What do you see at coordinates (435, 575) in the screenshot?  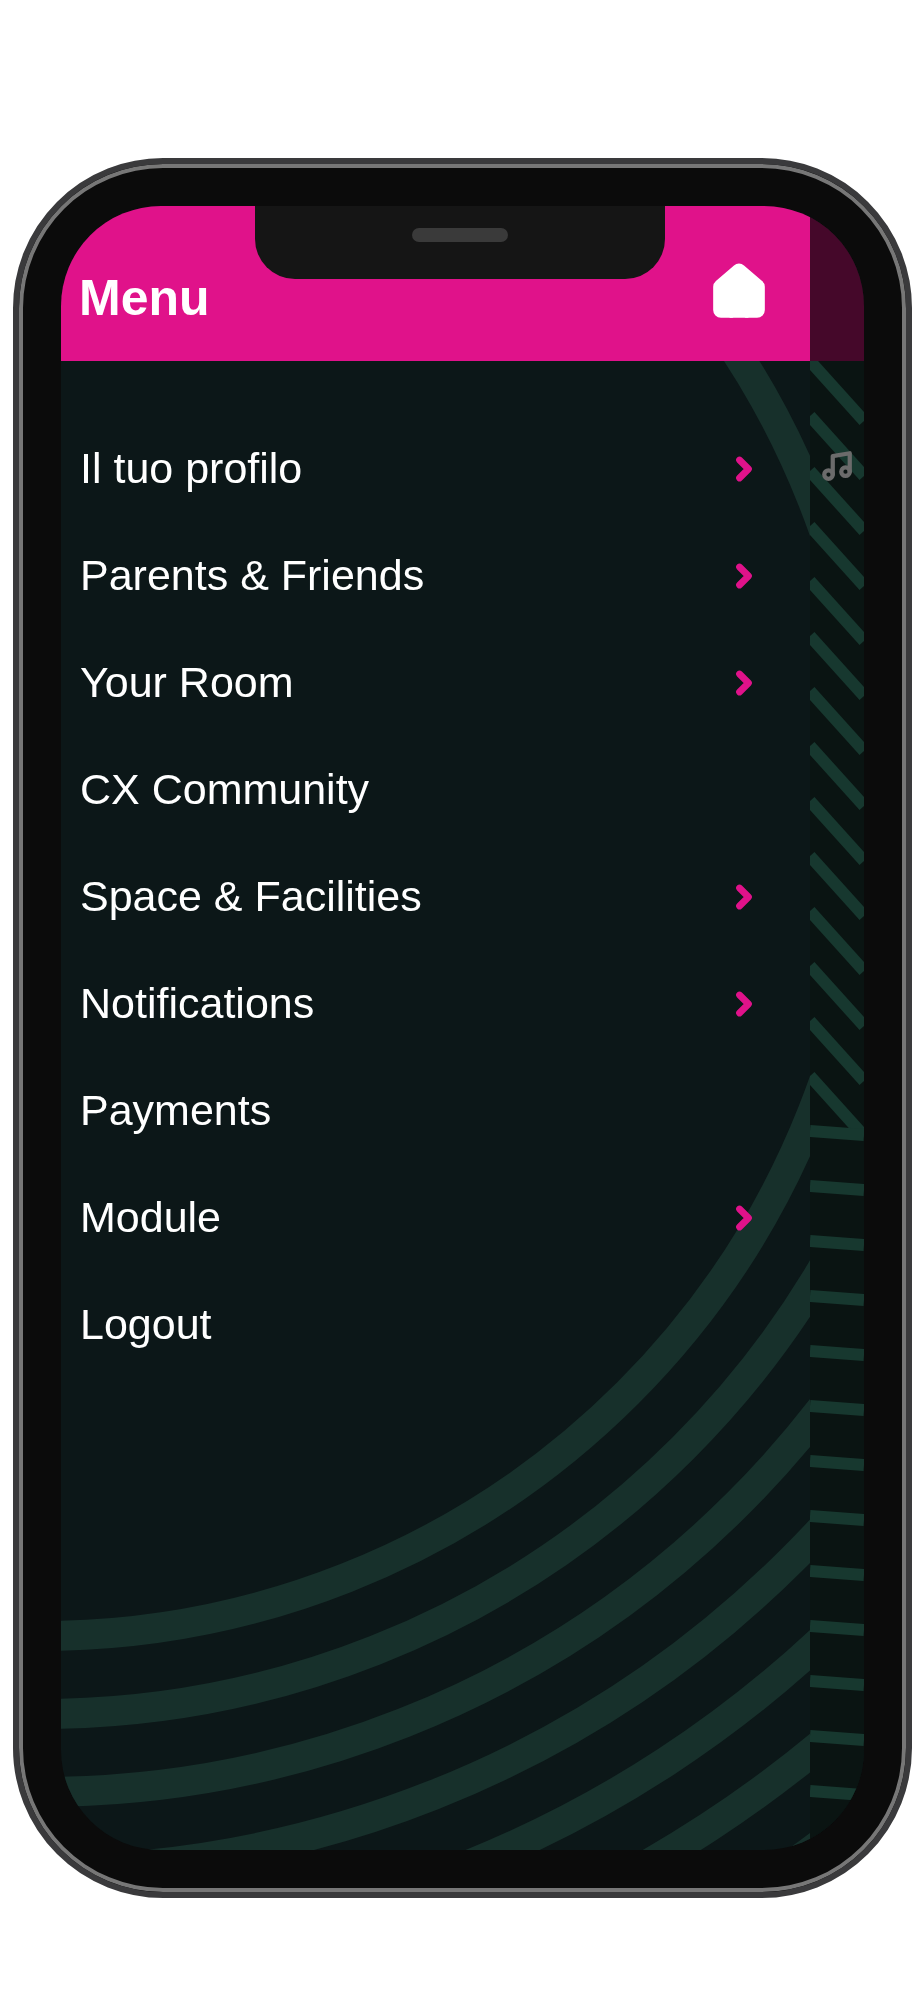 I see `menu-item: Parents & Friends` at bounding box center [435, 575].